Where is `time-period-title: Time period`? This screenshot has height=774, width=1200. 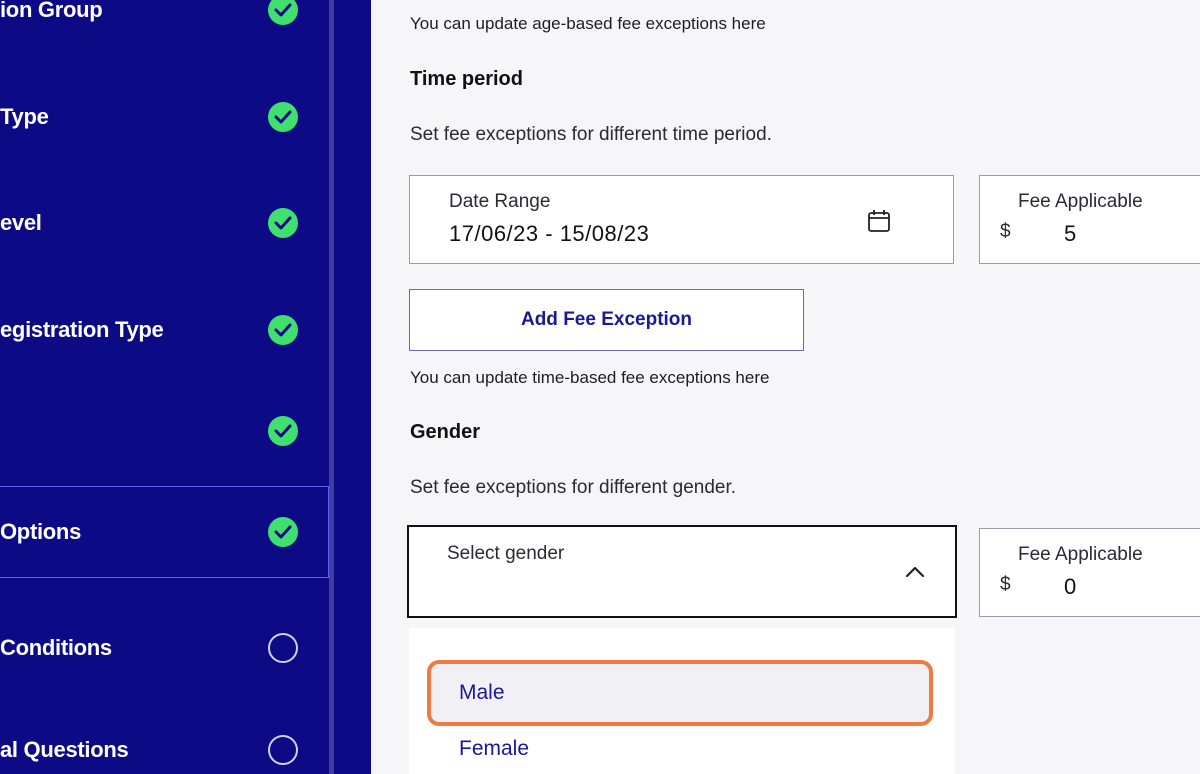
time-period-title: Time period is located at coordinates (466, 79).